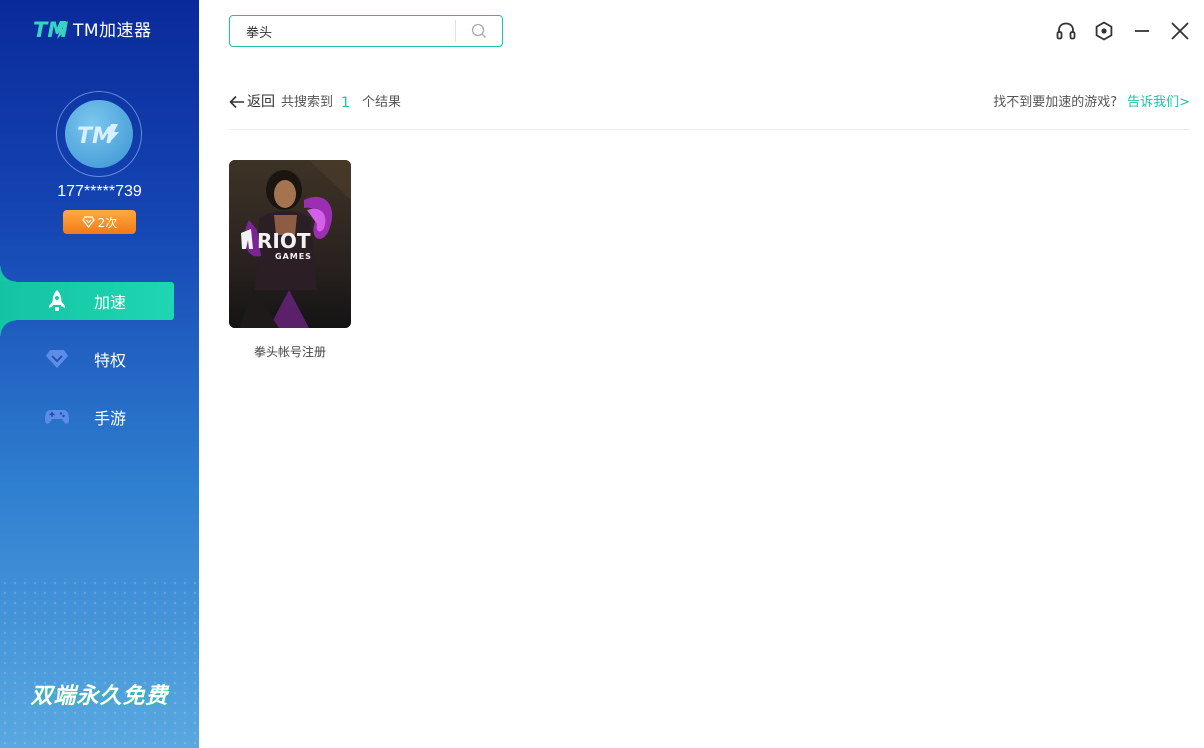  What do you see at coordinates (57, 359) in the screenshot?
I see `diamond-icon` at bounding box center [57, 359].